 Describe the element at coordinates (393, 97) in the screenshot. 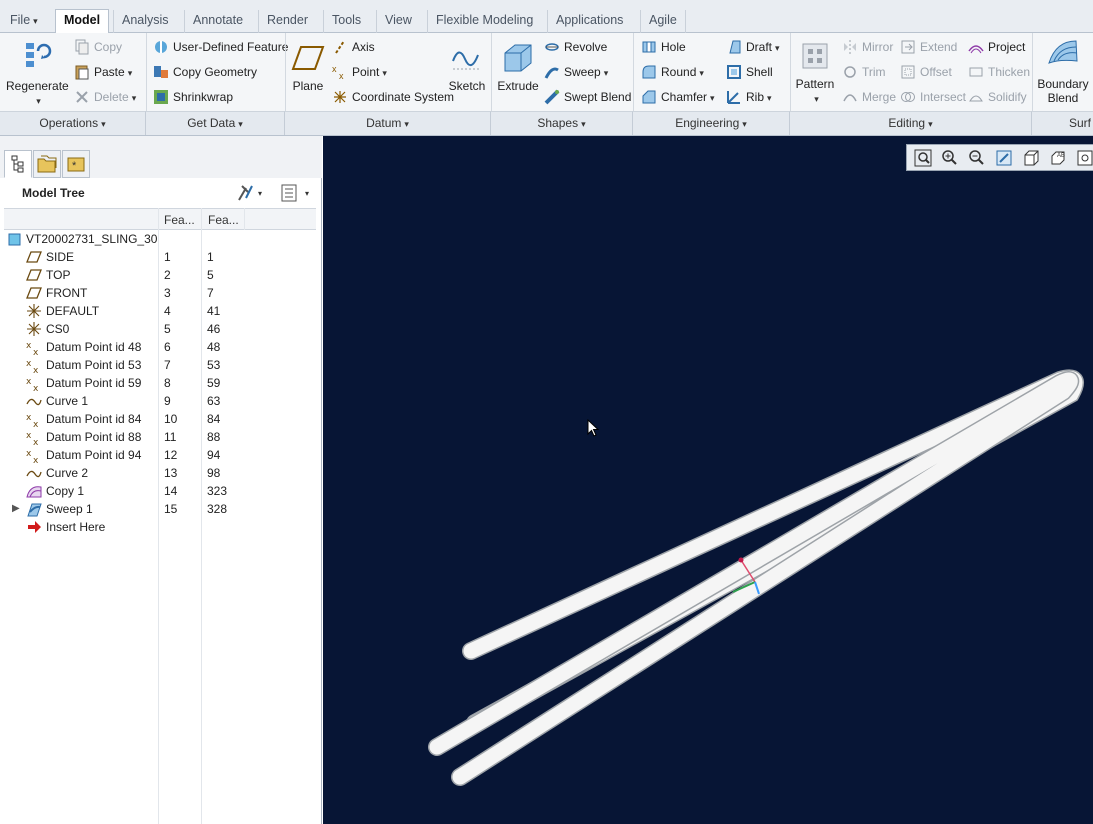

I see `coordinate-system-button: Coordinate System` at that location.